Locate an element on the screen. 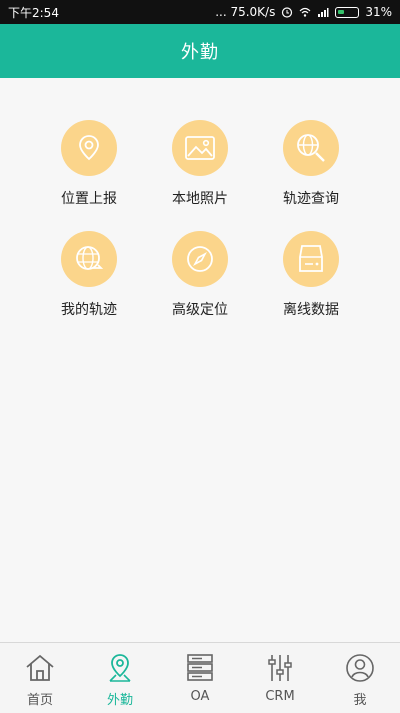 The height and width of the screenshot is (713, 400). nav-item-oa: OA is located at coordinates (200, 678).